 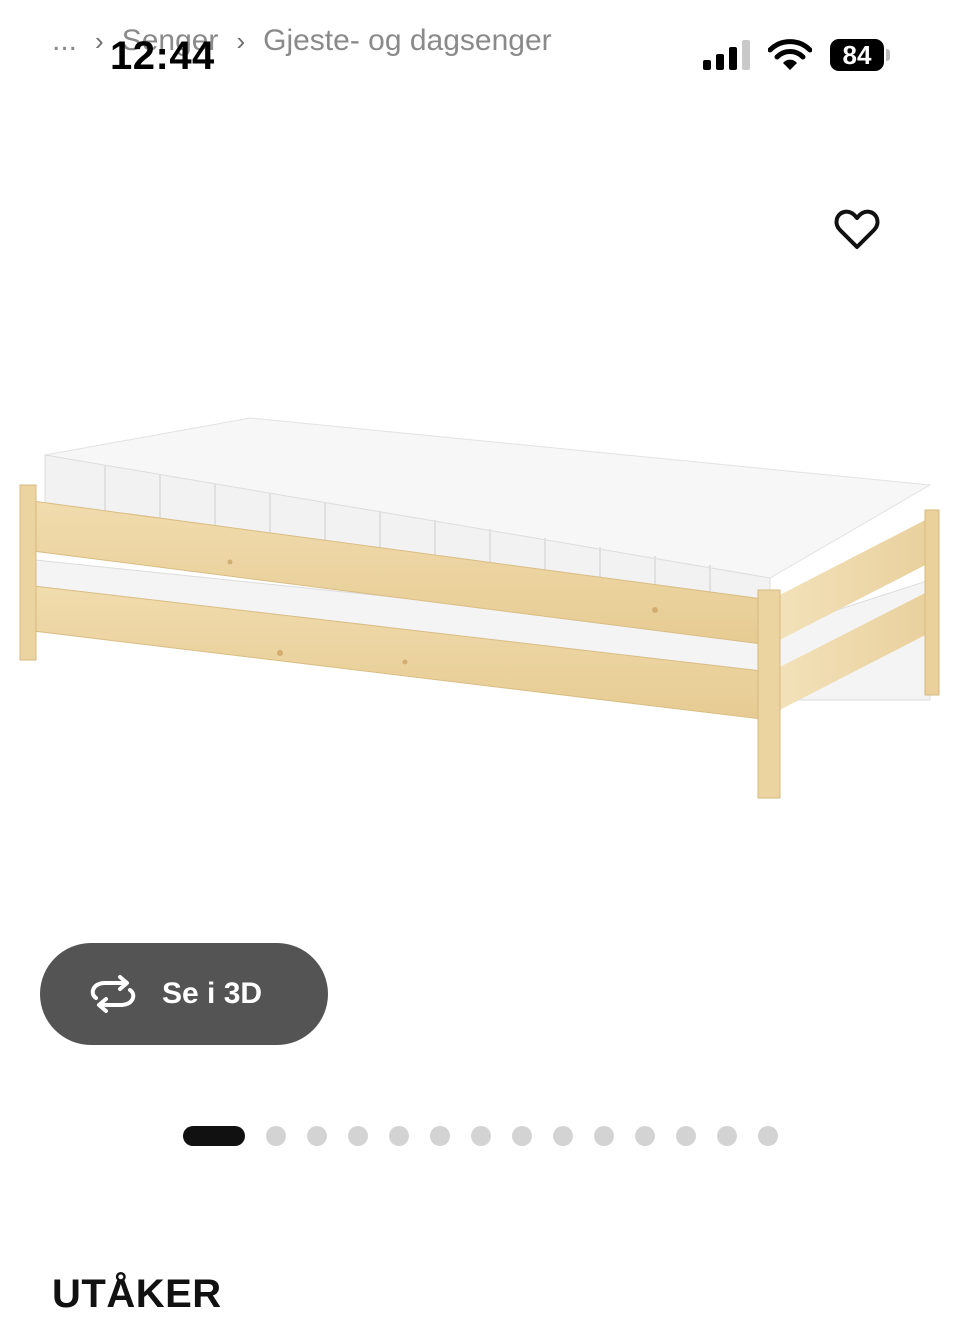 I want to click on battery-level: 84, so click(x=857, y=55).